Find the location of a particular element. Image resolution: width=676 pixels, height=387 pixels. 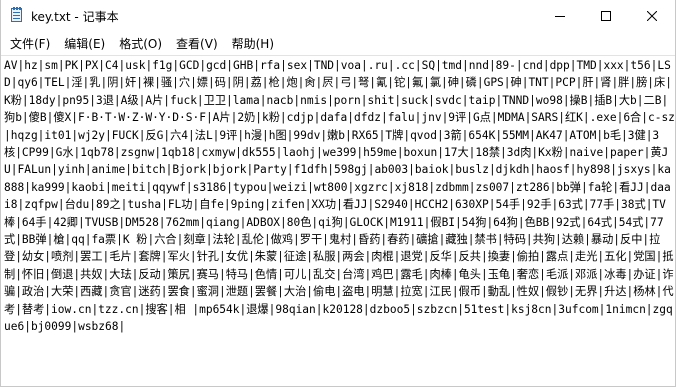

menu-bar: 文件(F) 编辑(E) 格式(O) 查看(V) 帮助(H) is located at coordinates (338, 43).